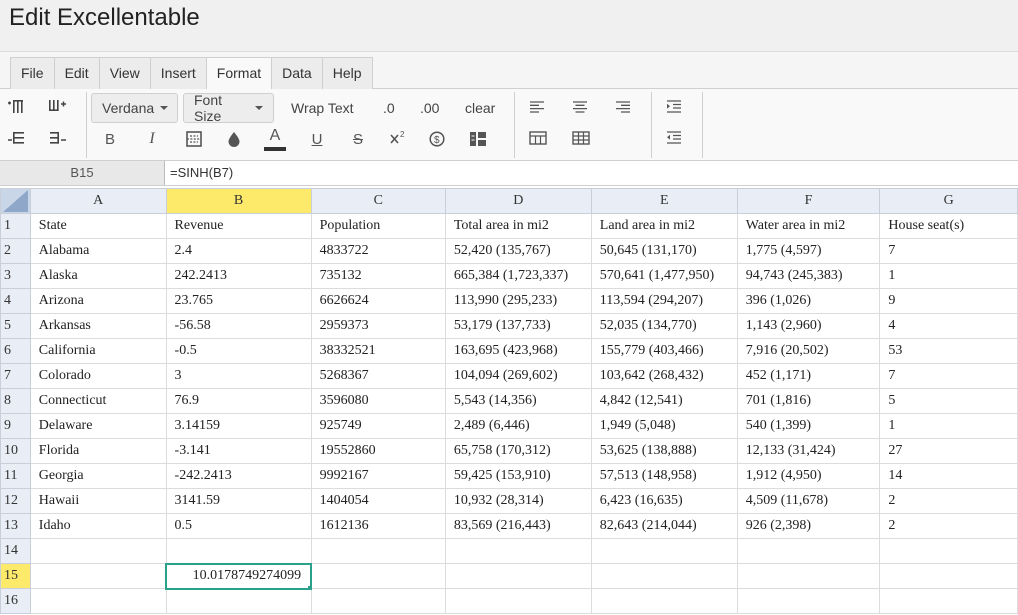 The image size is (1018, 615). Describe the element at coordinates (16, 138) in the screenshot. I see `delete-row-icon` at that location.